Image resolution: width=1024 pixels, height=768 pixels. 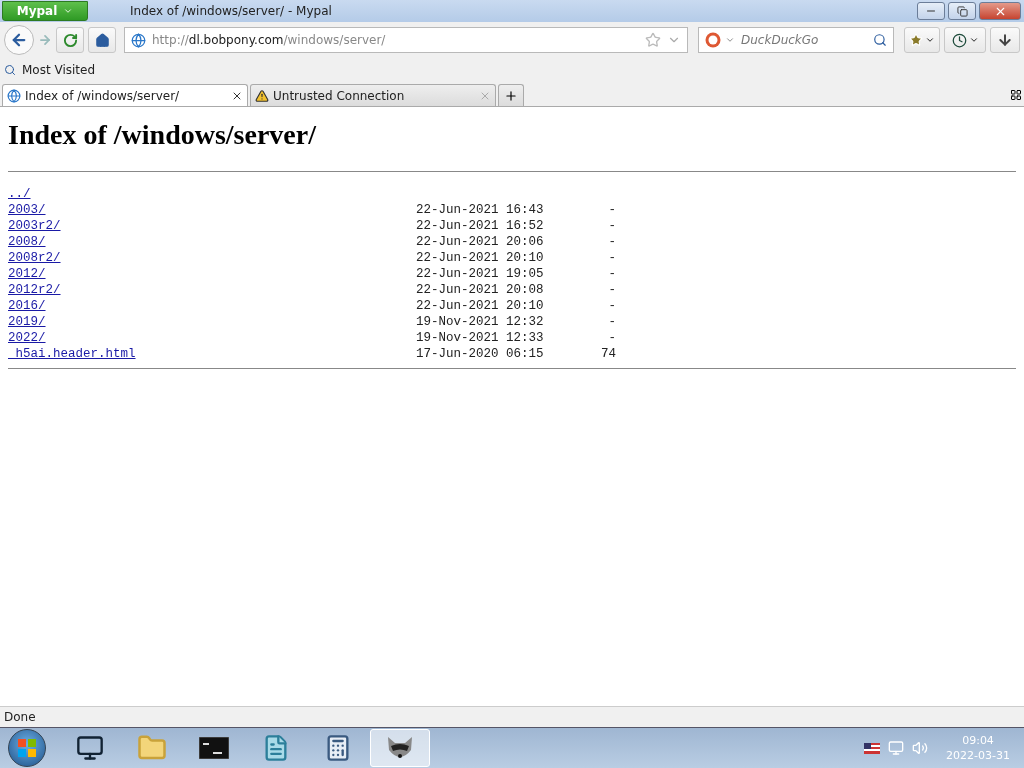 I want to click on file-link: 2008/, so click(x=27, y=242).